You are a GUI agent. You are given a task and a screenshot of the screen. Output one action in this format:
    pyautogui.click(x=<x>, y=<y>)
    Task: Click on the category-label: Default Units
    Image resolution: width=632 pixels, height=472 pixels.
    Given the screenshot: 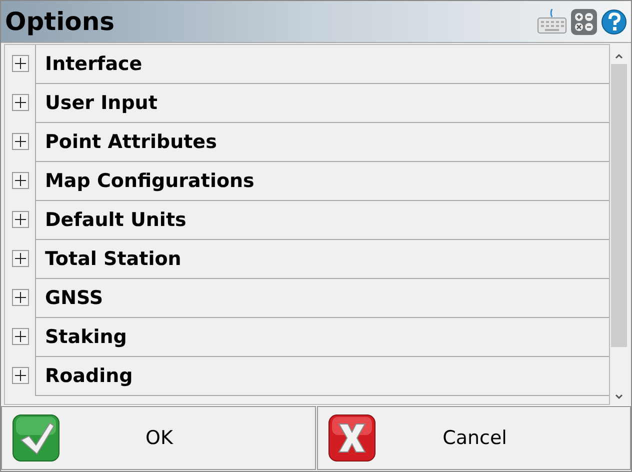 What is the action you would take?
    pyautogui.click(x=115, y=220)
    